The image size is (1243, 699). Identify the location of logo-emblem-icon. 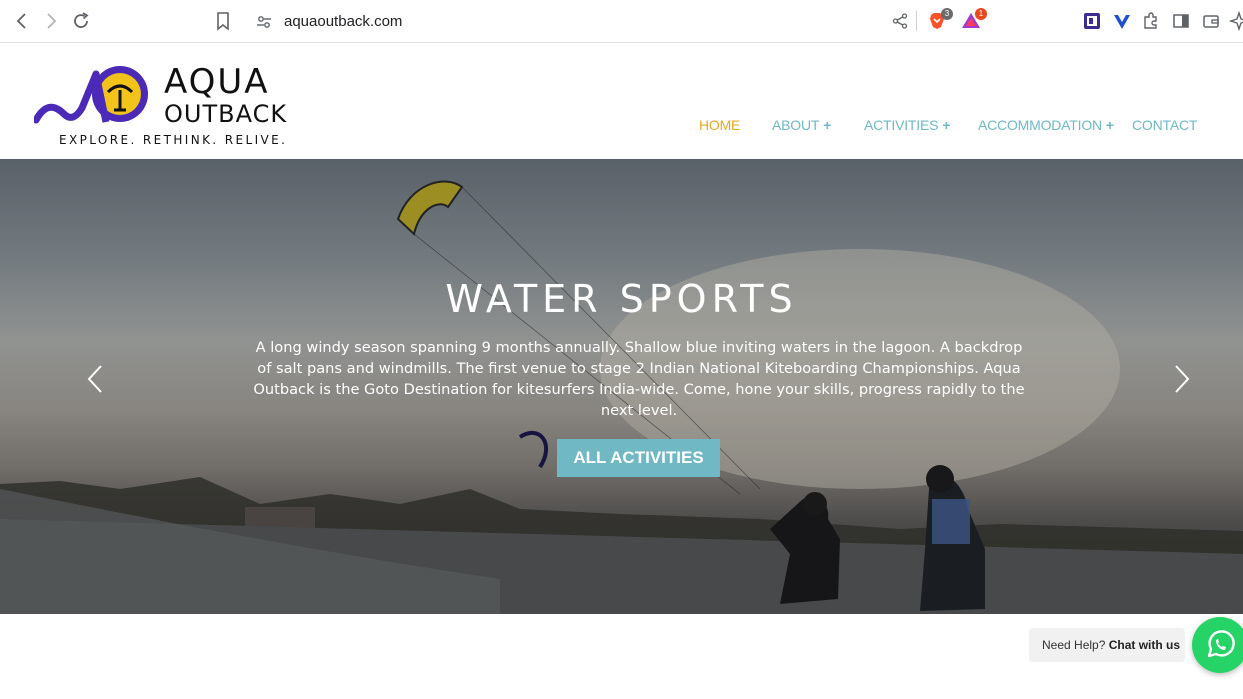
(91, 95).